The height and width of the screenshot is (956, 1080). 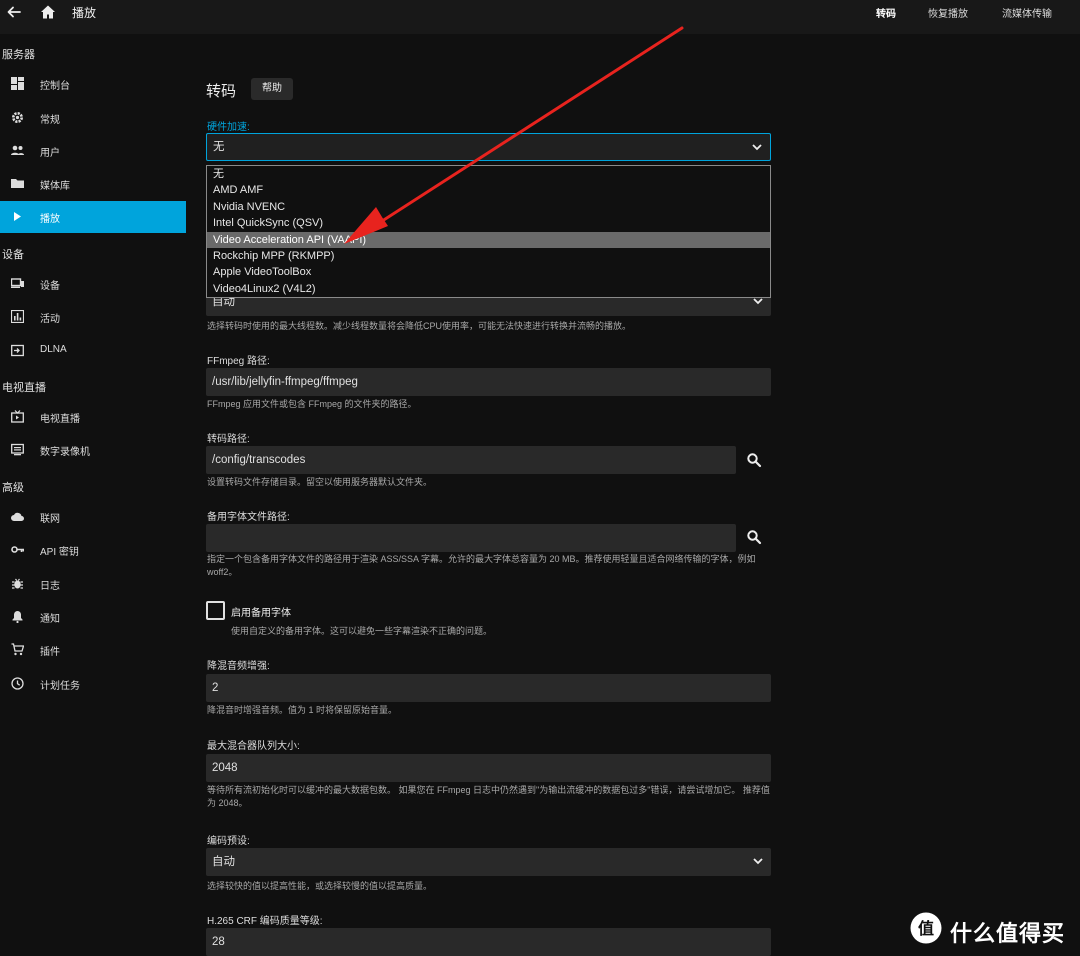 What do you see at coordinates (272, 89) in the screenshot?
I see `help-button: 帮助` at bounding box center [272, 89].